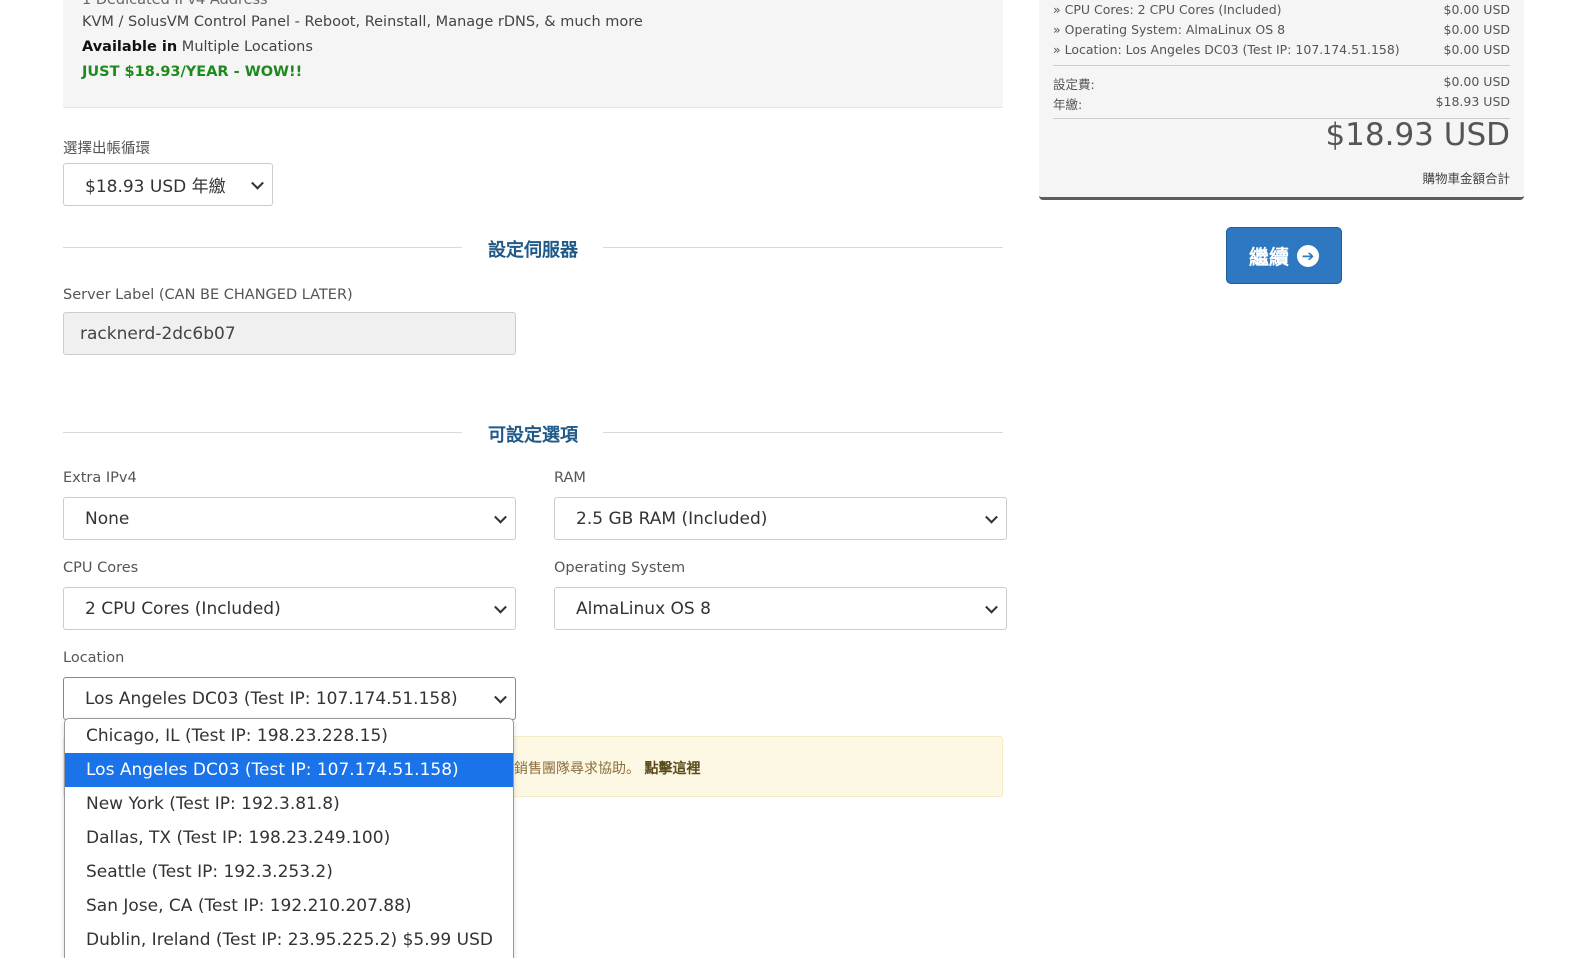  Describe the element at coordinates (1466, 178) in the screenshot. I see `cart-total-label: 購物車金額合計` at that location.